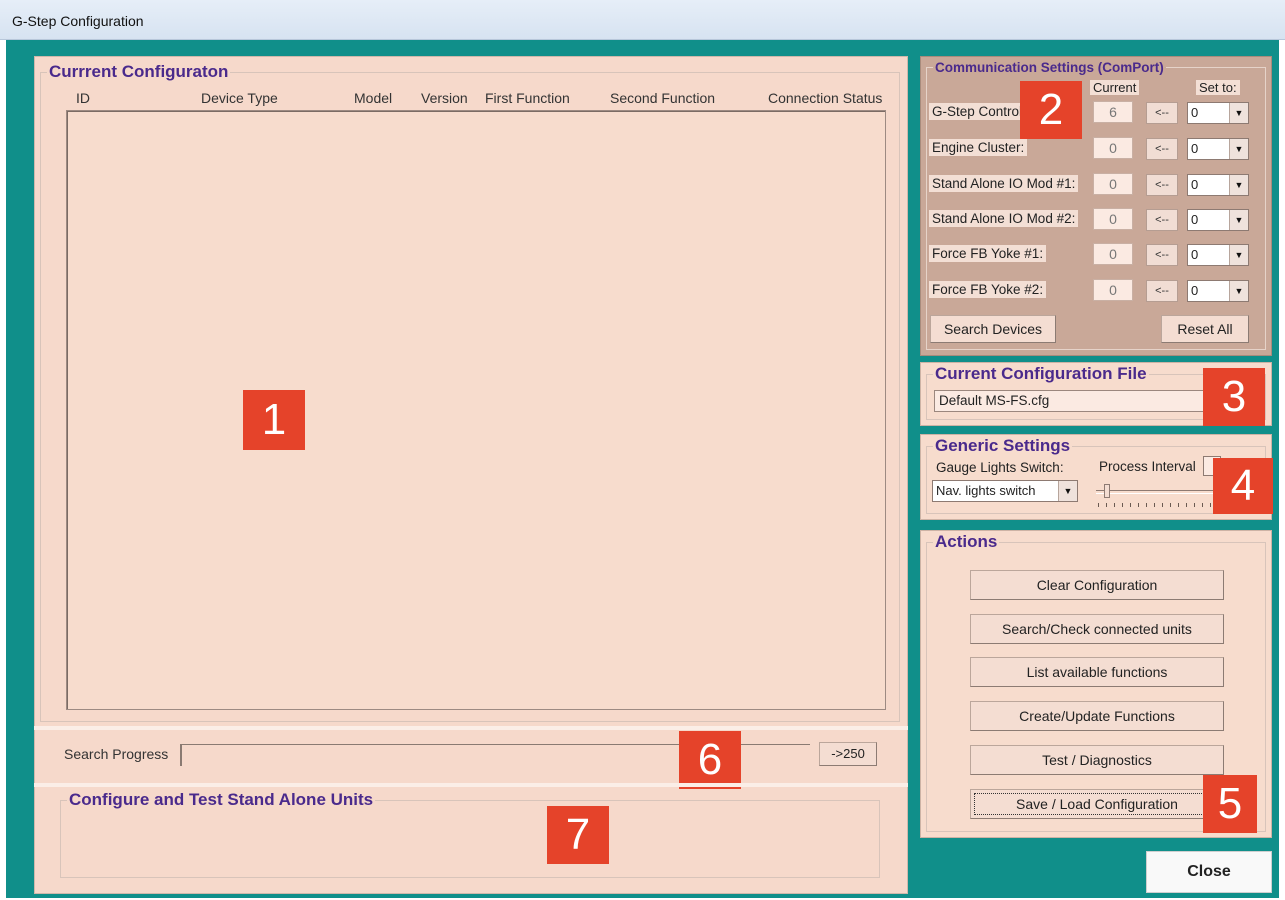 This screenshot has width=1285, height=900. I want to click on col-header-id: ID, so click(83, 98).